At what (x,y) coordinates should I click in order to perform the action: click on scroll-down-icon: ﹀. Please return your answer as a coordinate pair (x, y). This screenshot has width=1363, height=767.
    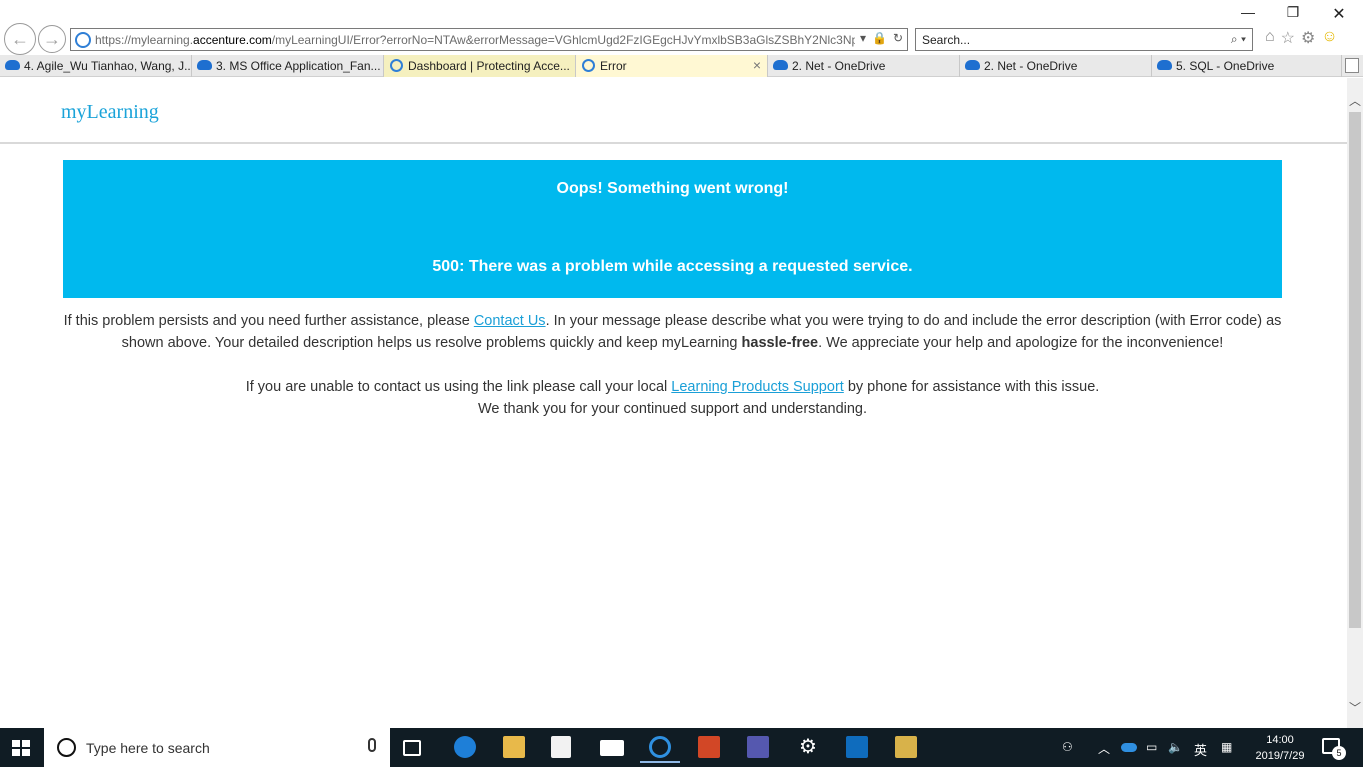
    Looking at the image, I should click on (1355, 707).